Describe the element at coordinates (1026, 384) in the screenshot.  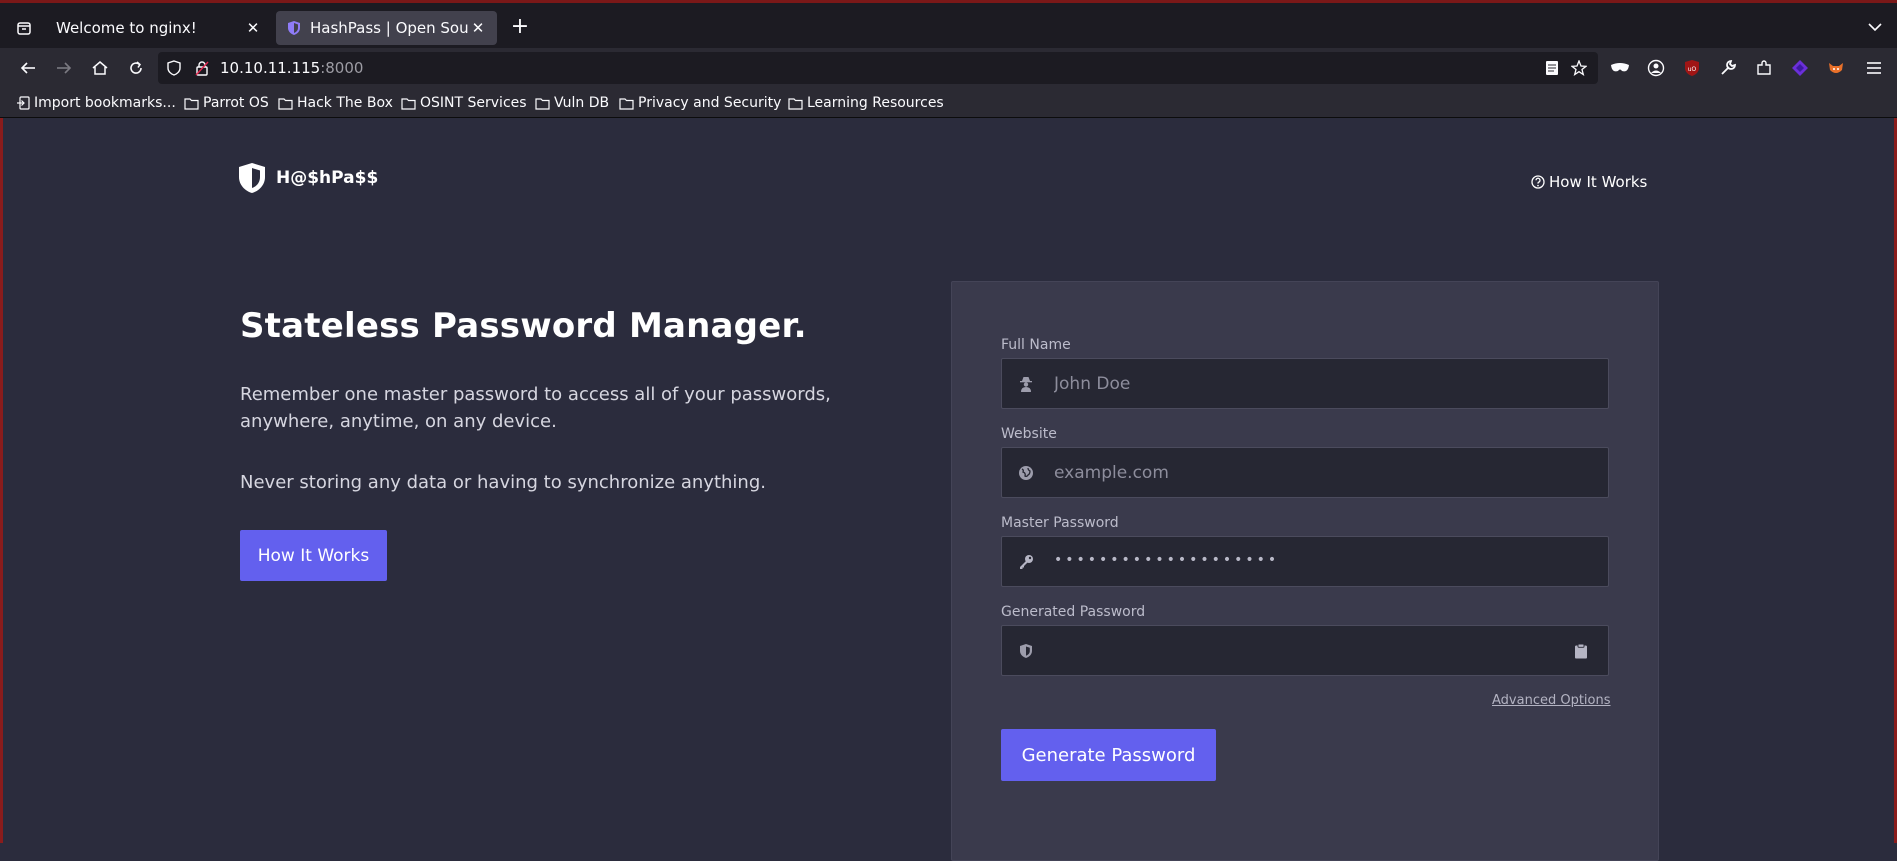
I see `user-secret-icon` at that location.